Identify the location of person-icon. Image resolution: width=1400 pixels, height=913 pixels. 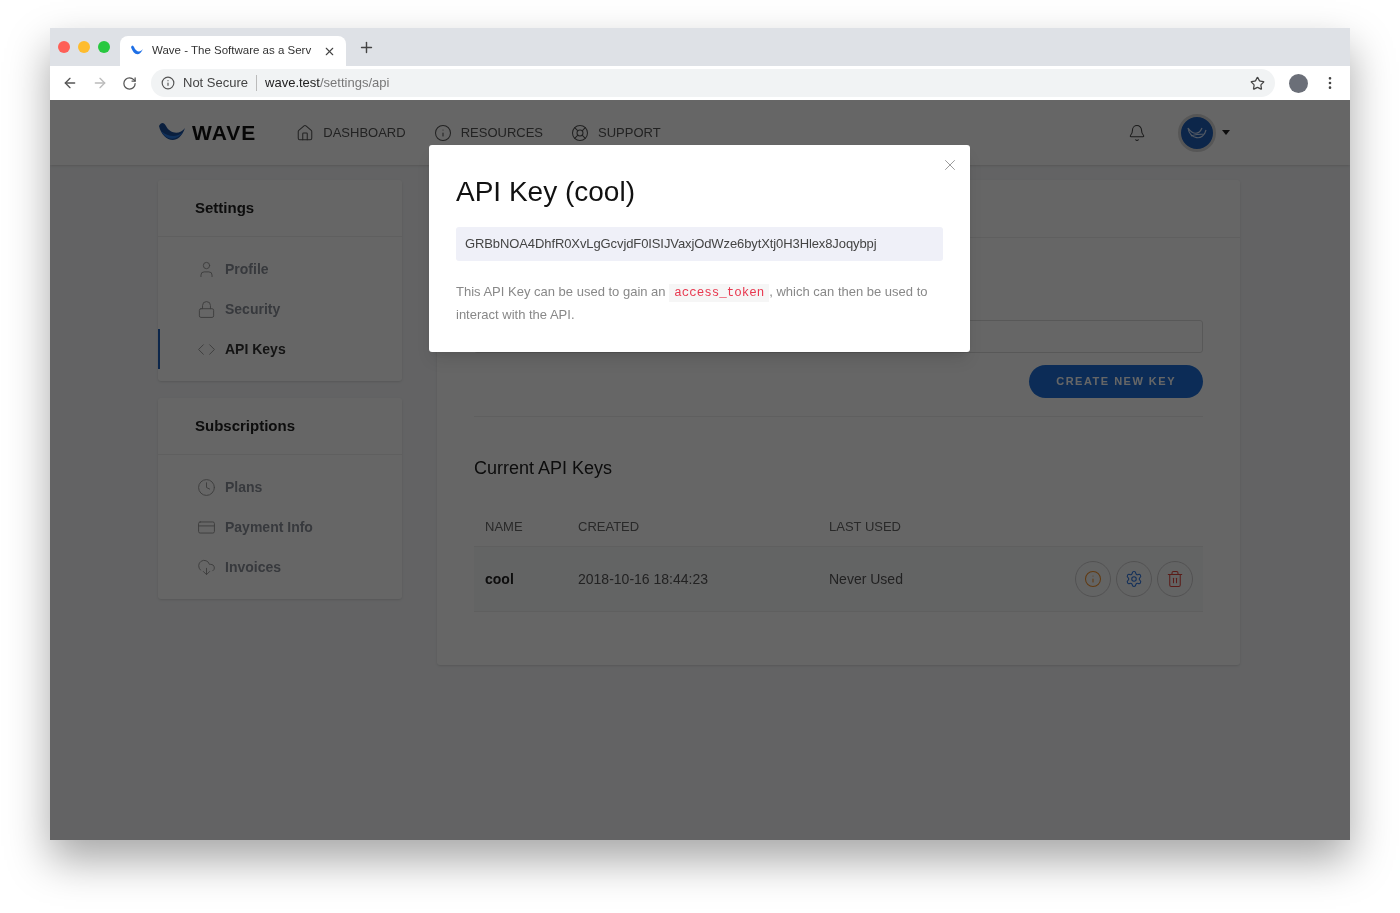
(206, 269).